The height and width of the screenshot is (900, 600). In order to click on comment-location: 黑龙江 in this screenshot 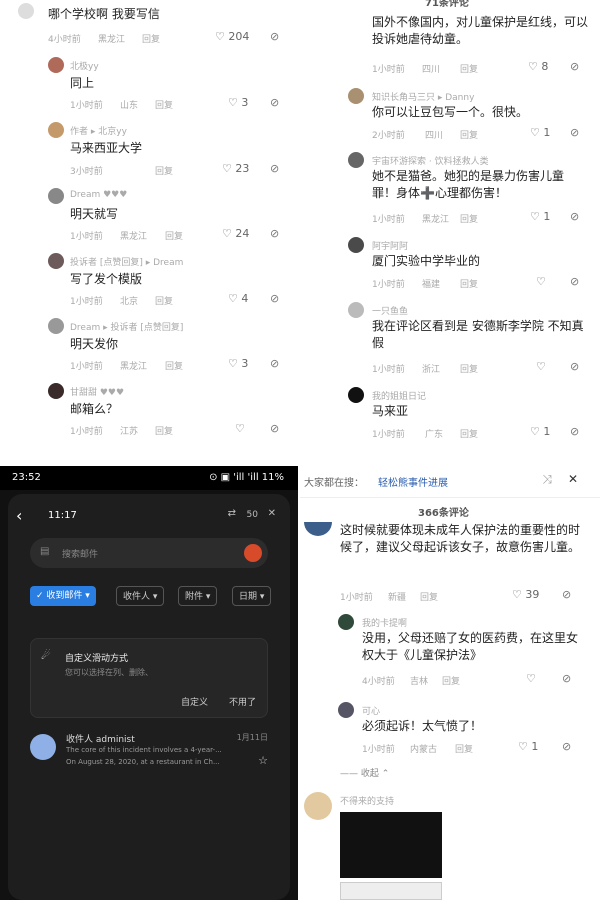, I will do `click(134, 237)`.